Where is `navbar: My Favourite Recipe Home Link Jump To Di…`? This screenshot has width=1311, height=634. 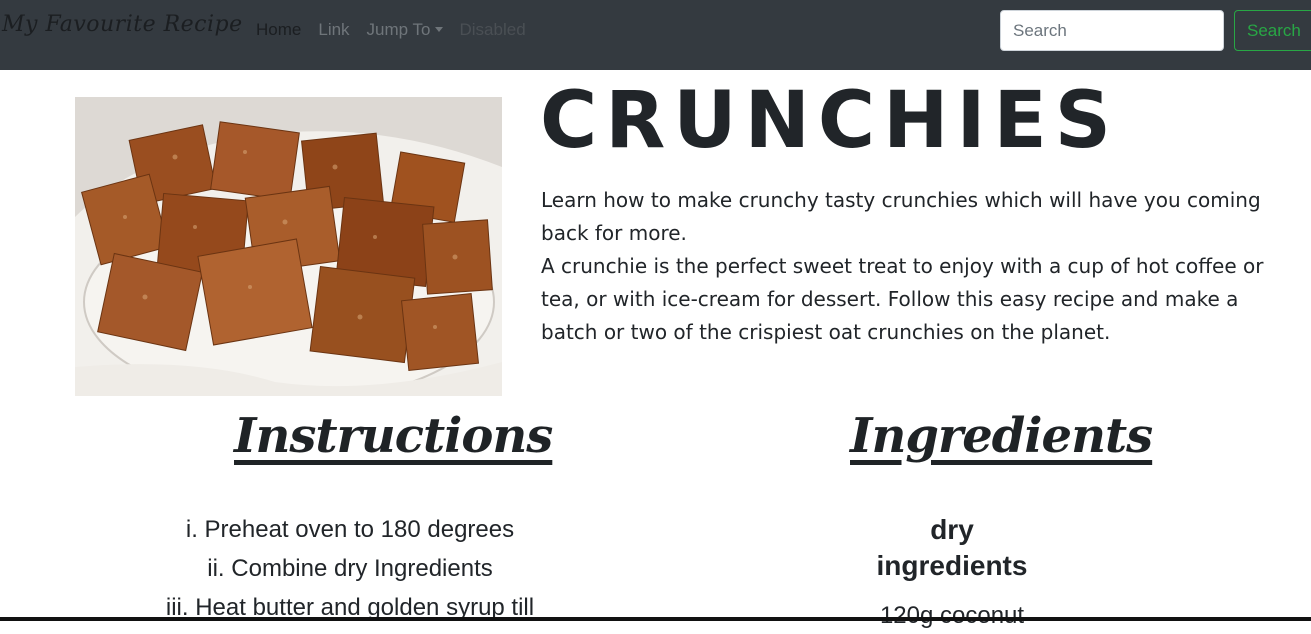 navbar: My Favourite Recipe Home Link Jump To Di… is located at coordinates (655, 35).